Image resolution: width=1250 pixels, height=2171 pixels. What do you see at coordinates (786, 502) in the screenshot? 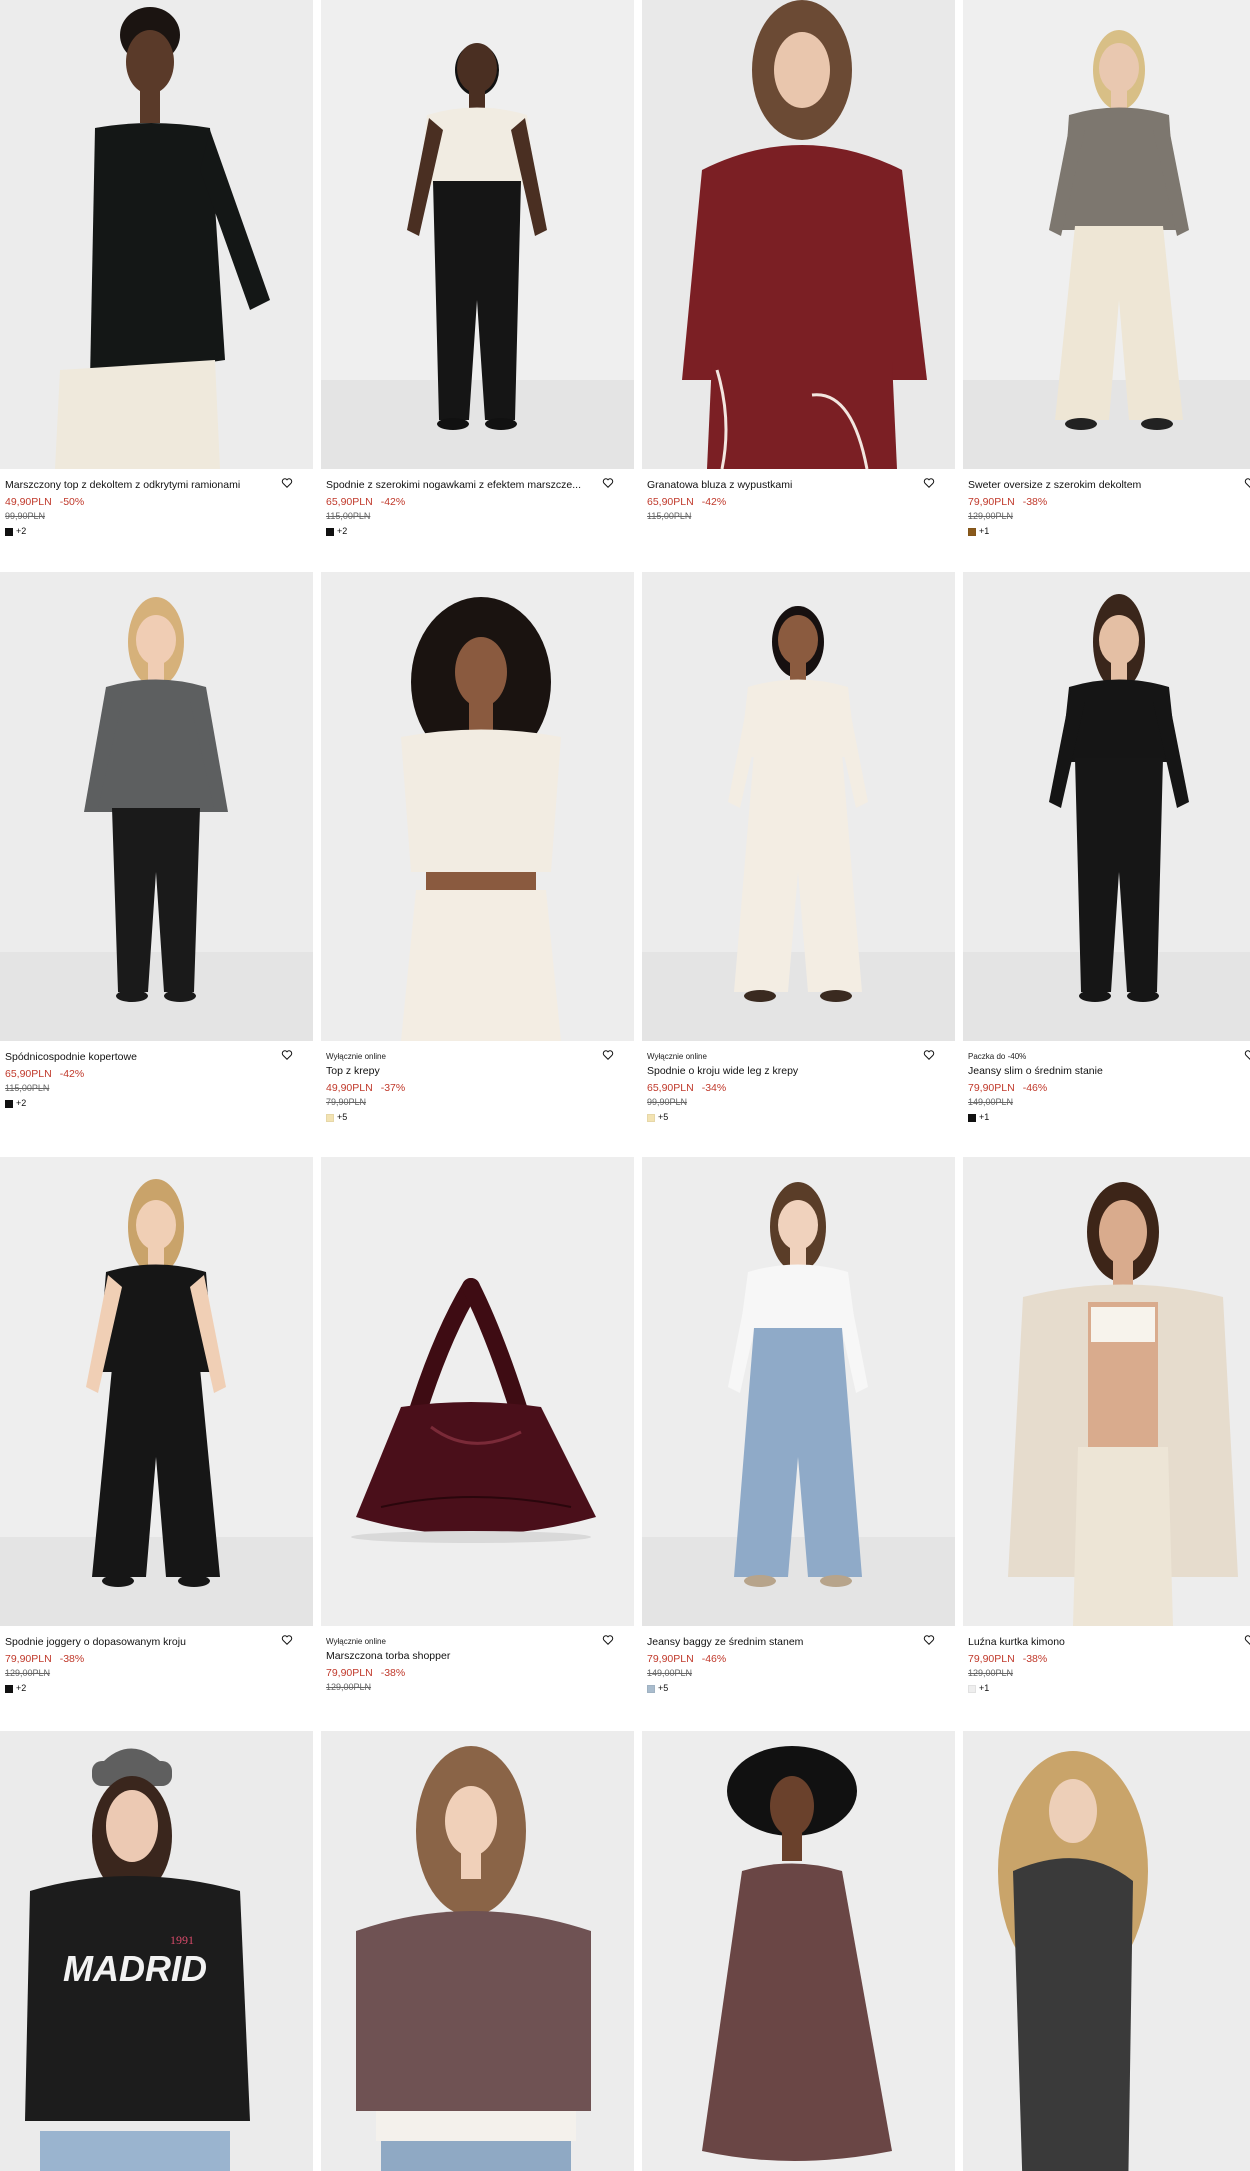
I see `price-row: 65,90PLN -42%` at bounding box center [786, 502].